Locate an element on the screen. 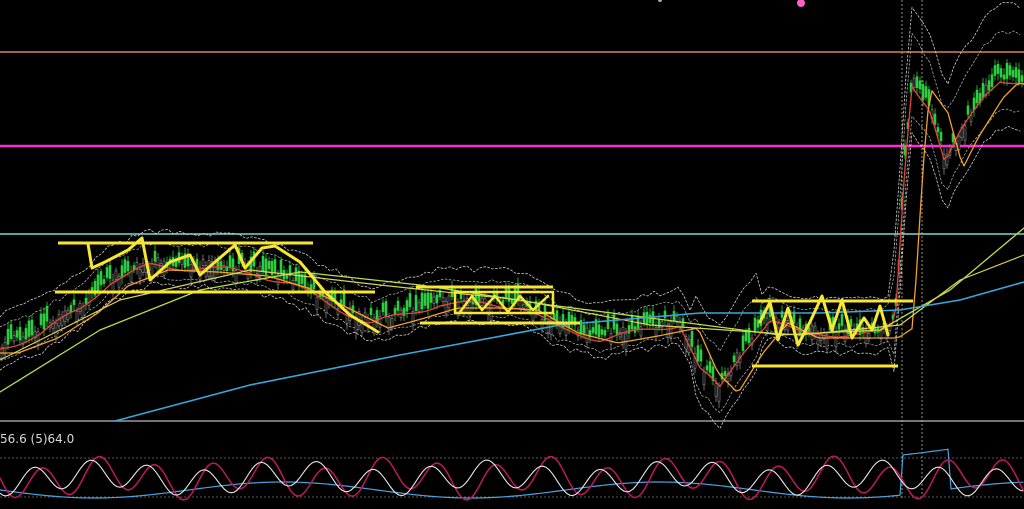 The width and height of the screenshot is (1024, 509). oscillator-readout: 56.6 (5)64.0 is located at coordinates (37, 439).